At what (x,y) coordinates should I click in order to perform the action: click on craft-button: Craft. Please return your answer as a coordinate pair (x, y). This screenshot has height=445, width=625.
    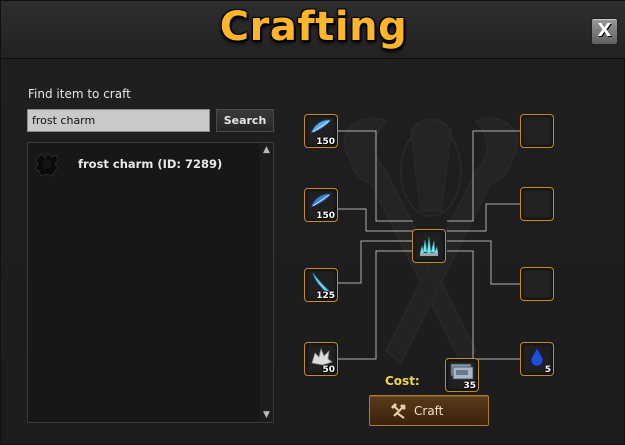
    Looking at the image, I should click on (429, 410).